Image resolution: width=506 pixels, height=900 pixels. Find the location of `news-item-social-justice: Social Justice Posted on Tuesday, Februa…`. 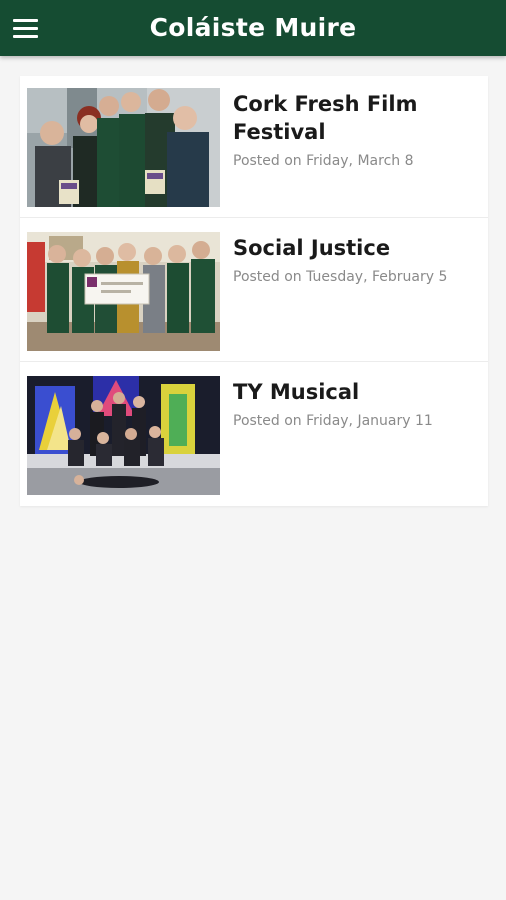

news-item-social-justice: Social Justice Posted on Tuesday, Februa… is located at coordinates (254, 288).